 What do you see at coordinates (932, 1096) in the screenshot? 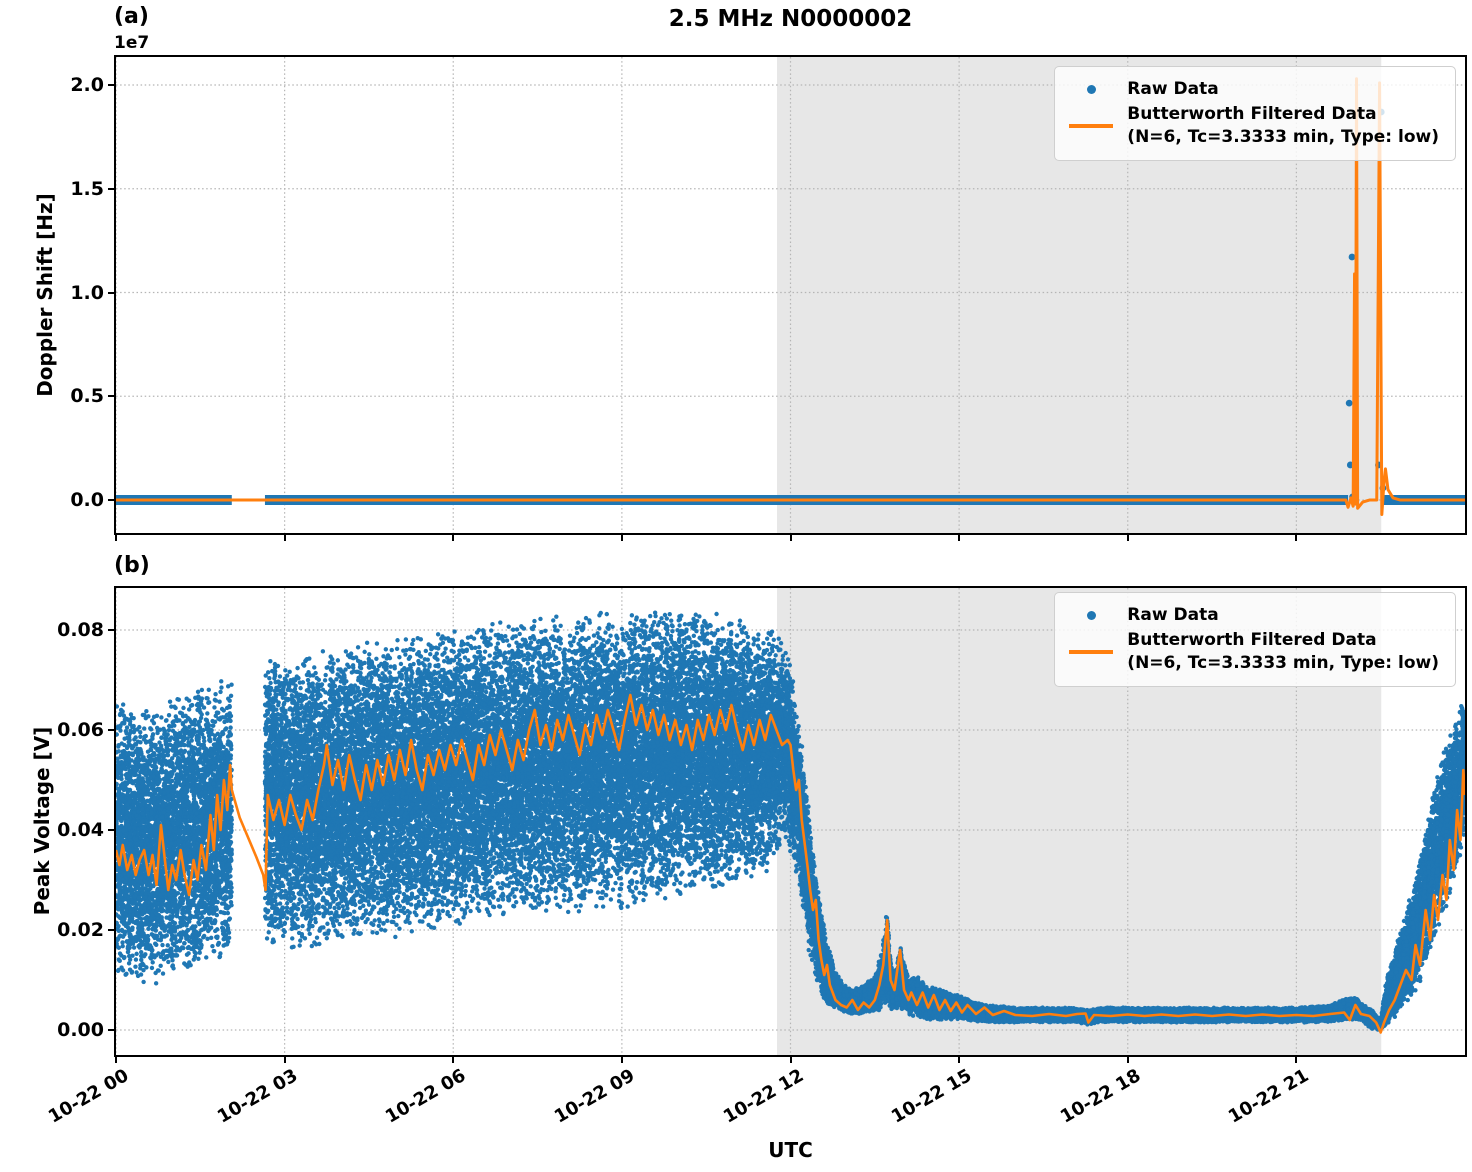
I see `x-tick-label: 10-22 15` at bounding box center [932, 1096].